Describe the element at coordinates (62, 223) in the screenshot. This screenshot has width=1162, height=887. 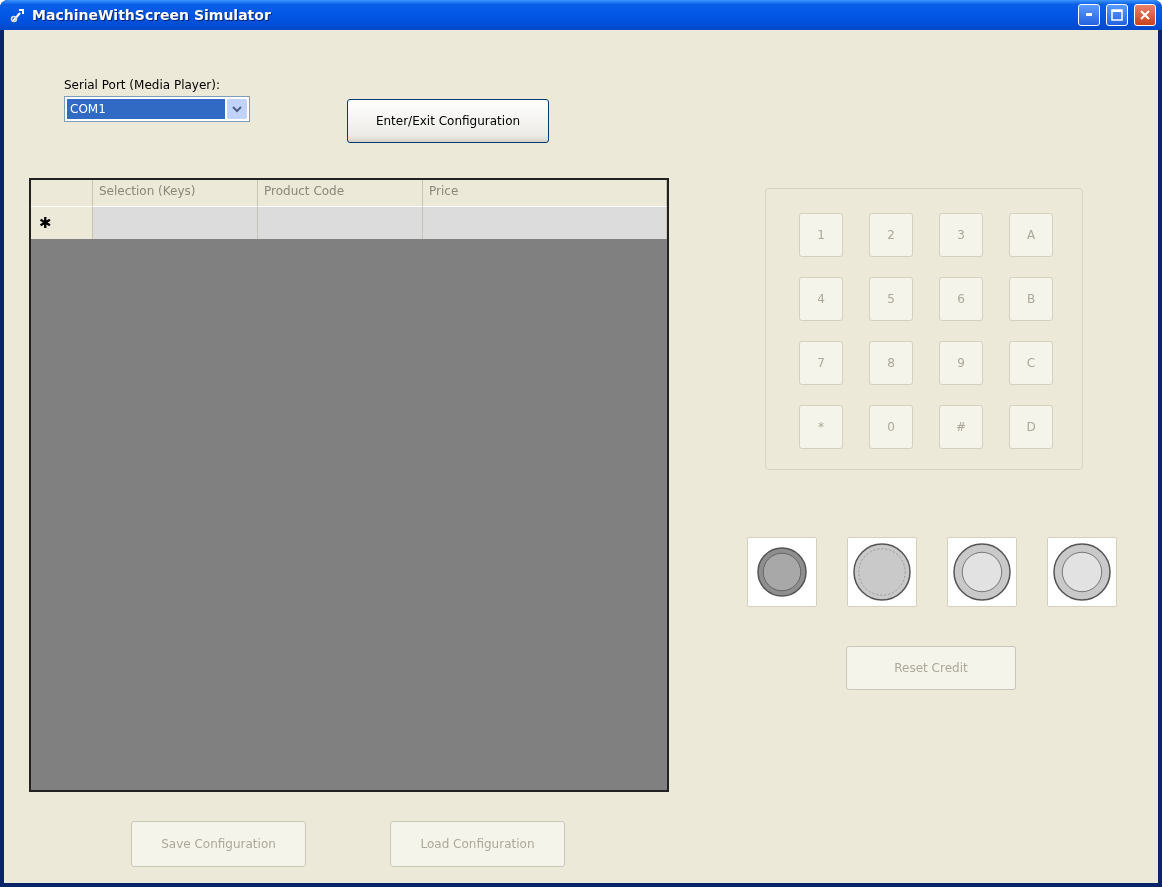
I see `new-row-marker: ✱` at that location.